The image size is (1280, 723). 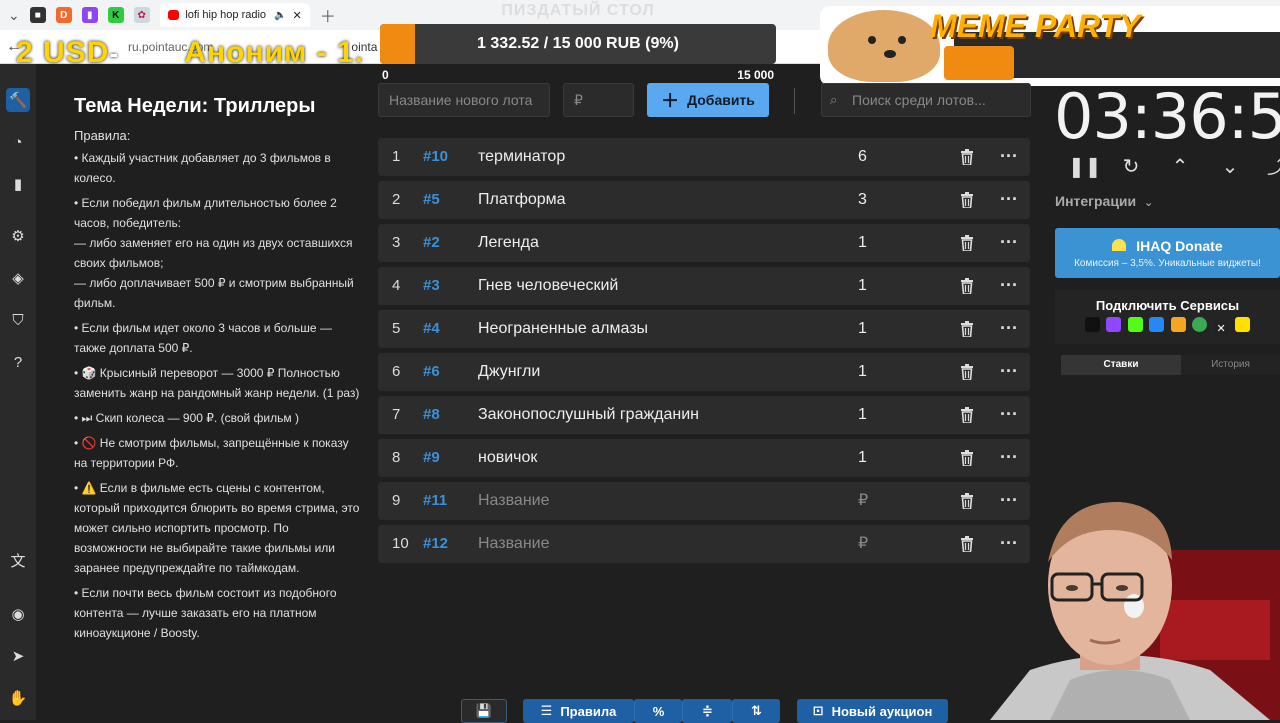 What do you see at coordinates (141, 15) in the screenshot?
I see `tab-favicon: ✿` at bounding box center [141, 15].